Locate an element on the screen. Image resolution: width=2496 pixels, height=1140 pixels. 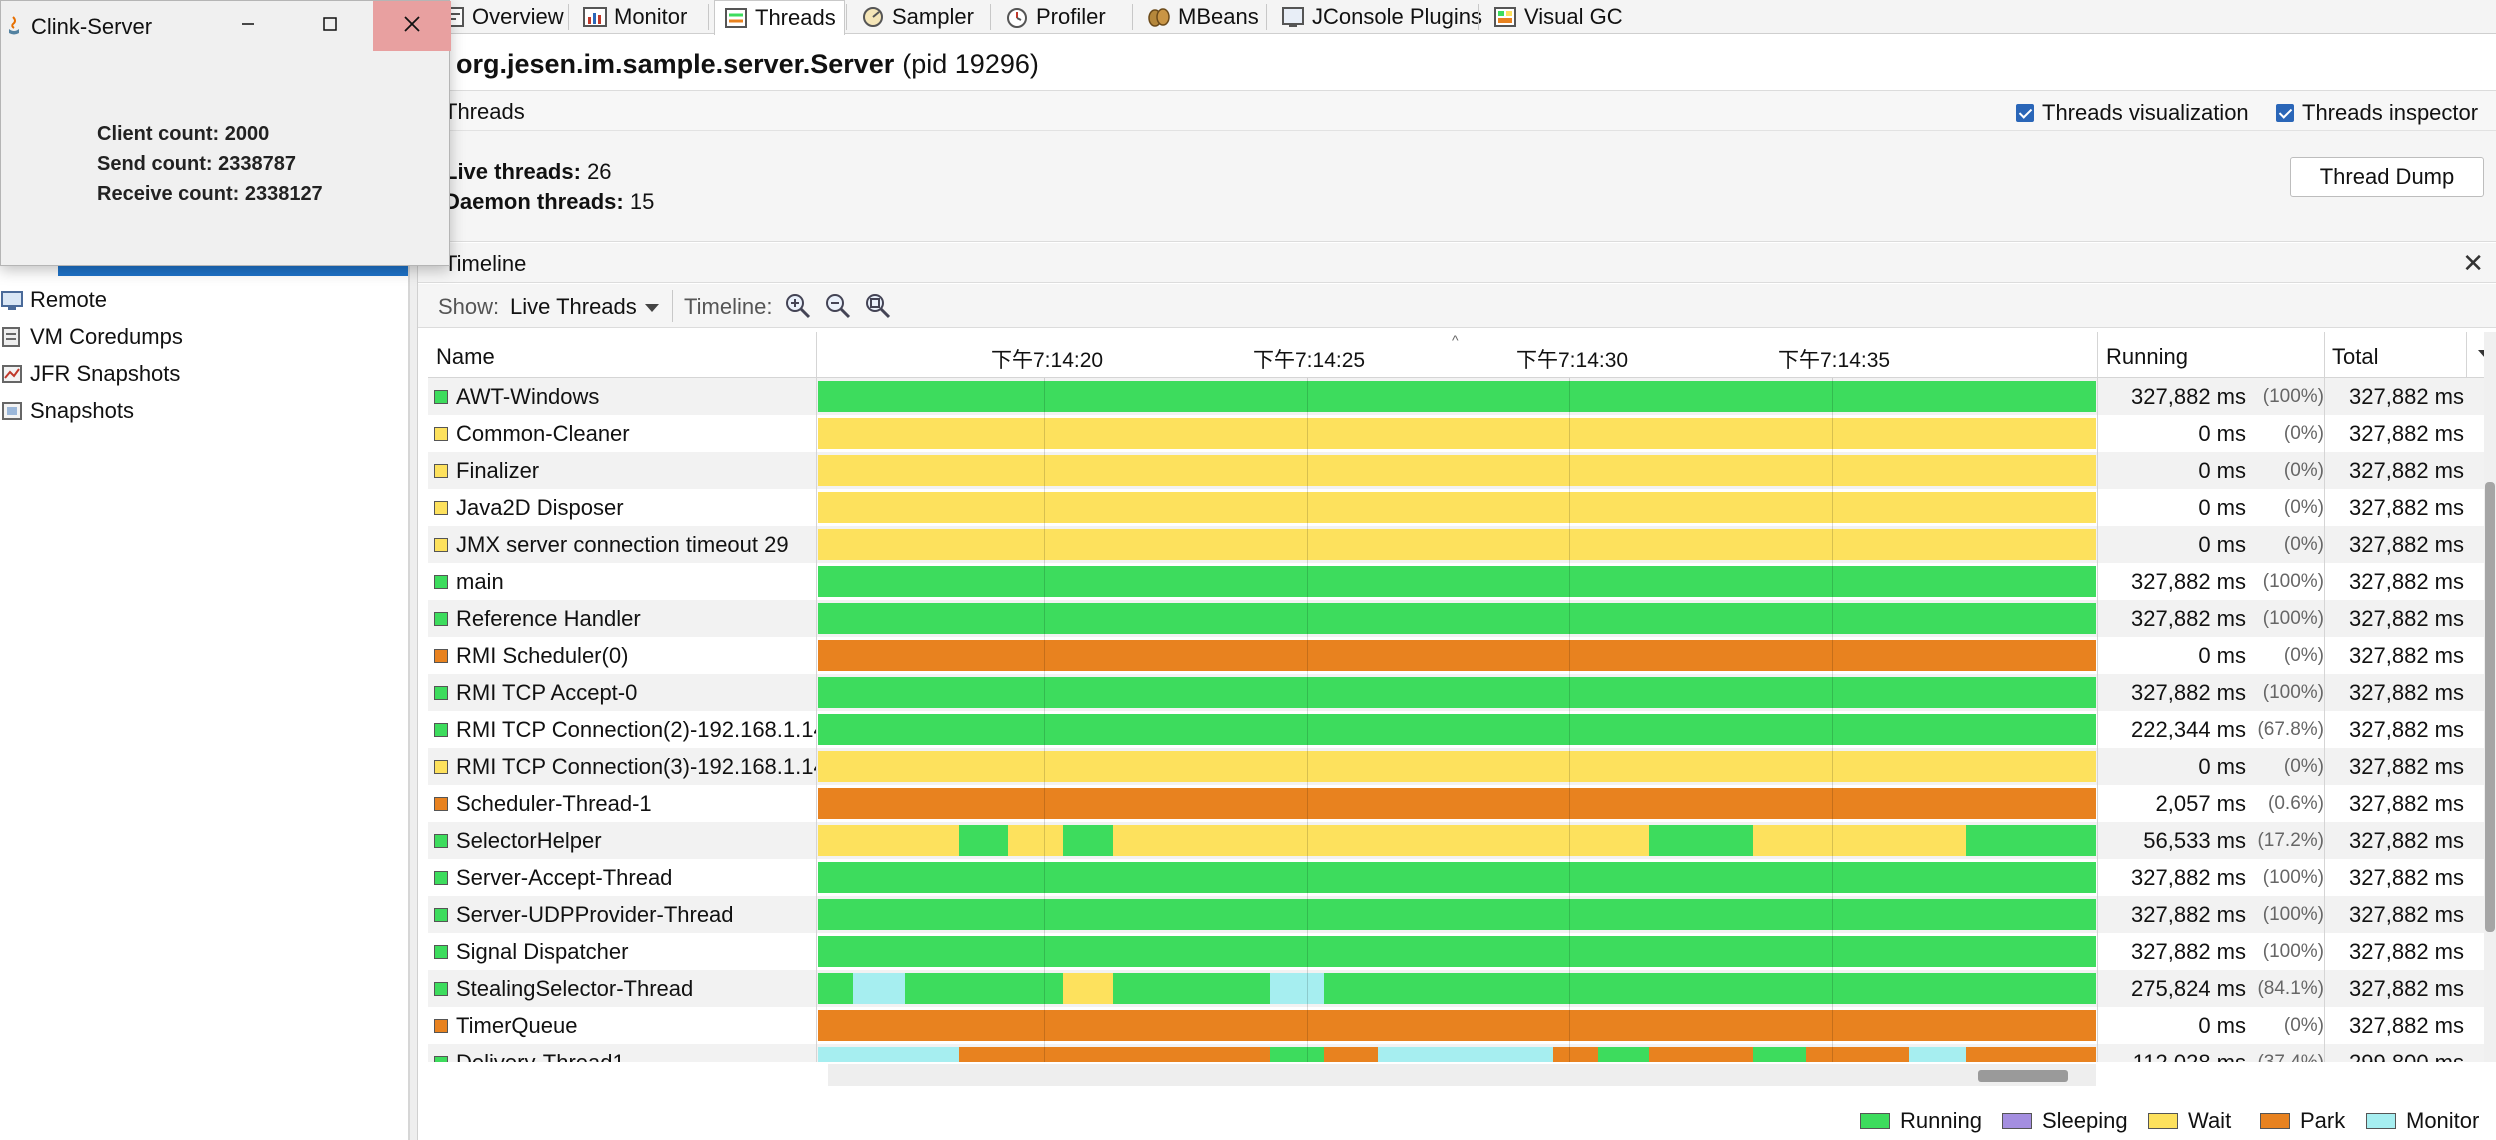
vertical-scrollbar is located at coordinates (2490, 697).